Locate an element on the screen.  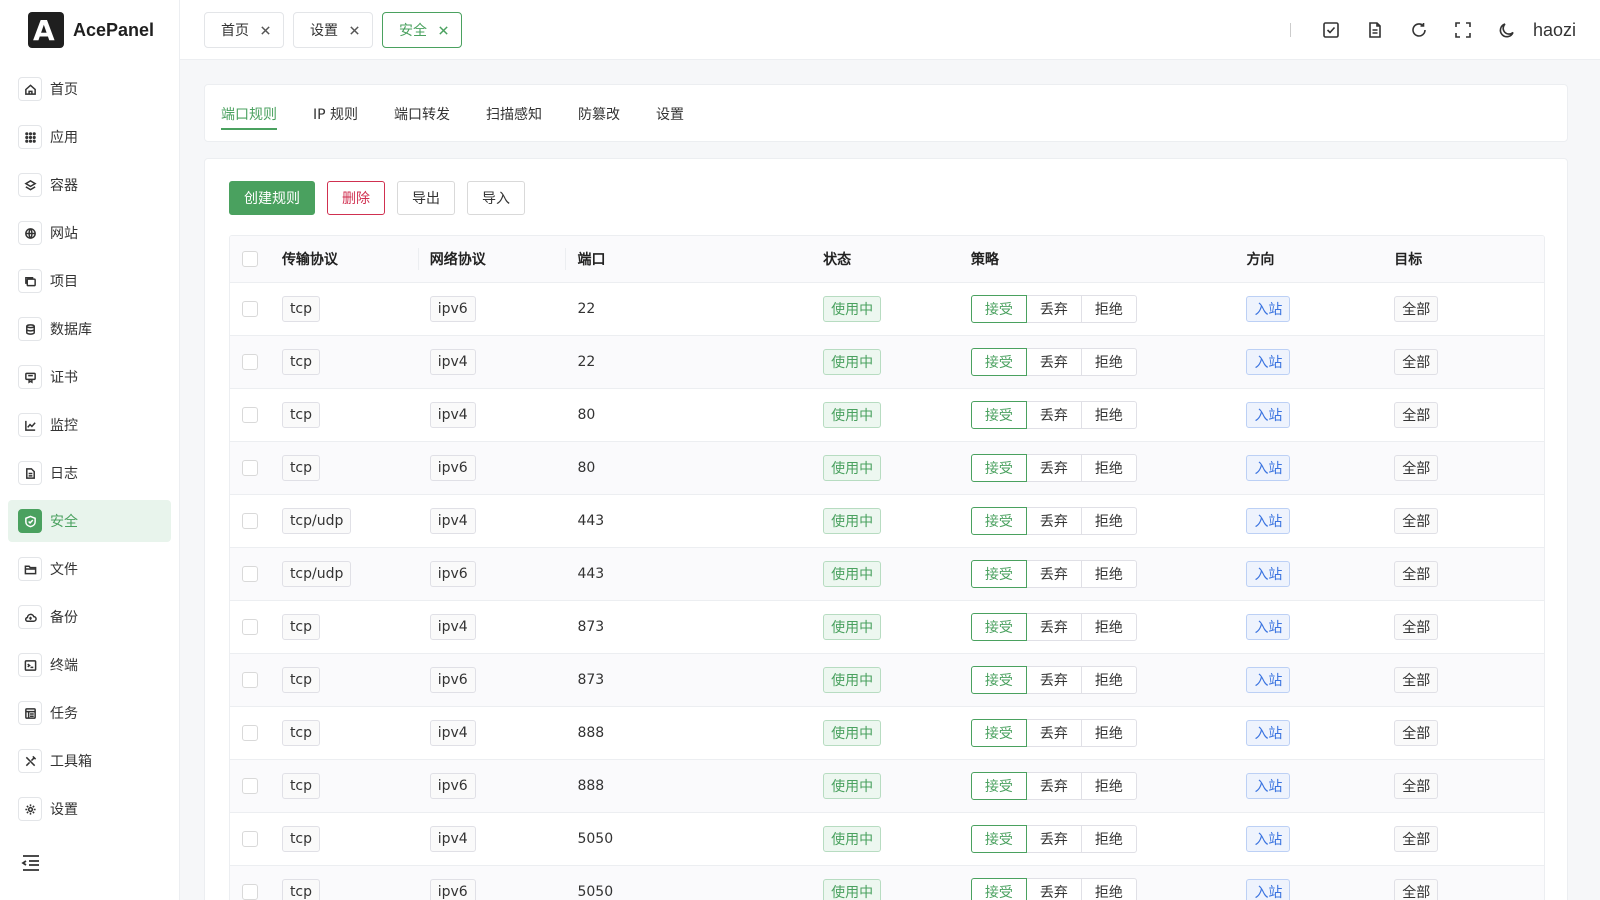
sidebar-item: 文件 is located at coordinates (89, 569).